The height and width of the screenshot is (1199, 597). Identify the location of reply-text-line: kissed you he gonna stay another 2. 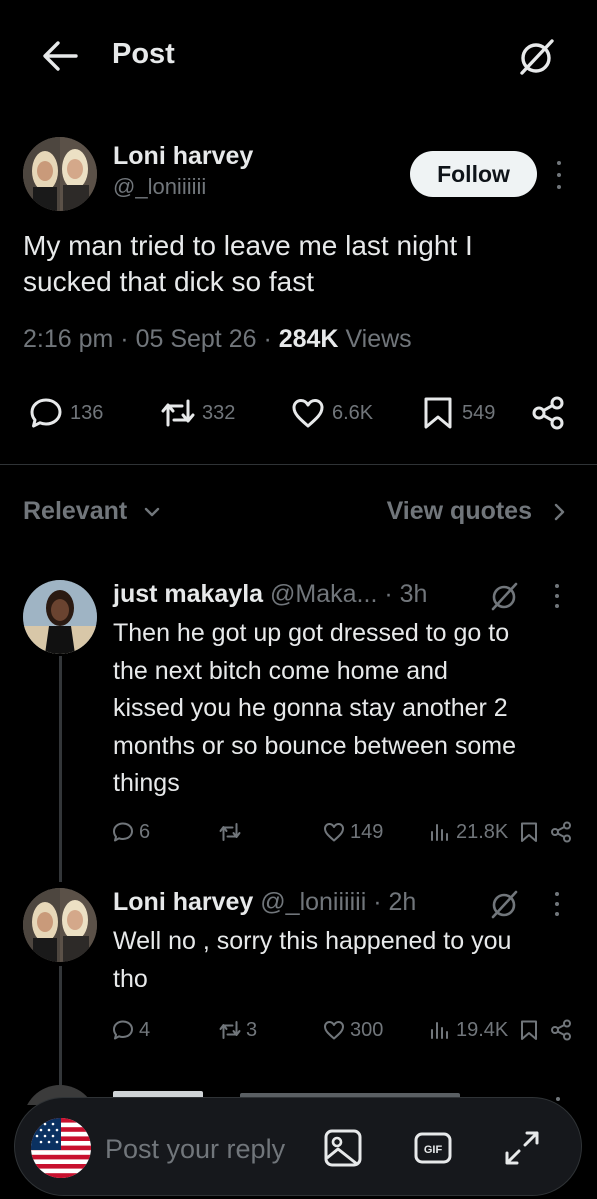
(310, 708).